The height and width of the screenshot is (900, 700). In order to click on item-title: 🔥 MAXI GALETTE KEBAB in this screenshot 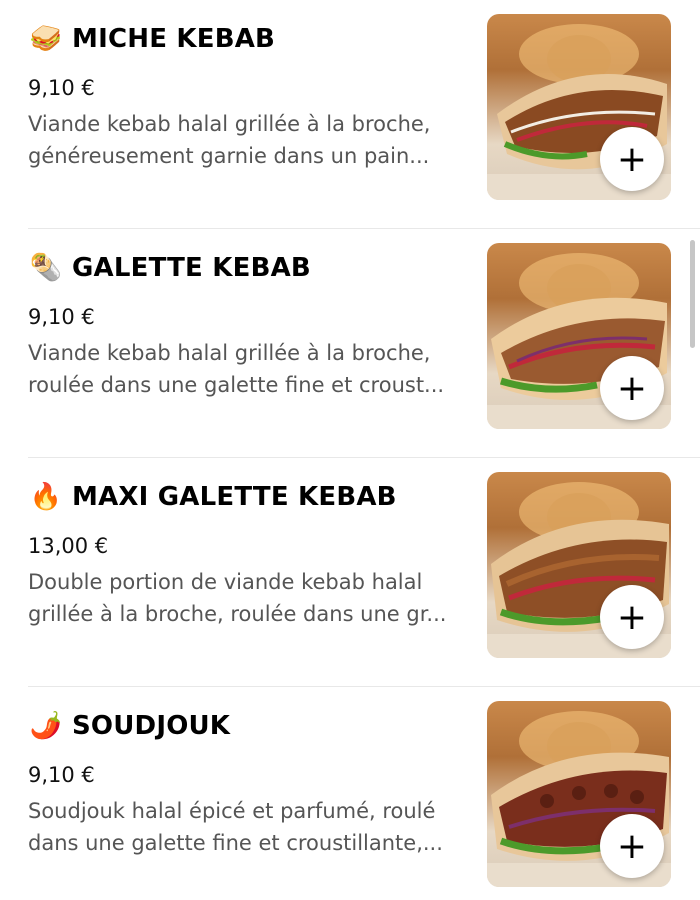, I will do `click(212, 497)`.